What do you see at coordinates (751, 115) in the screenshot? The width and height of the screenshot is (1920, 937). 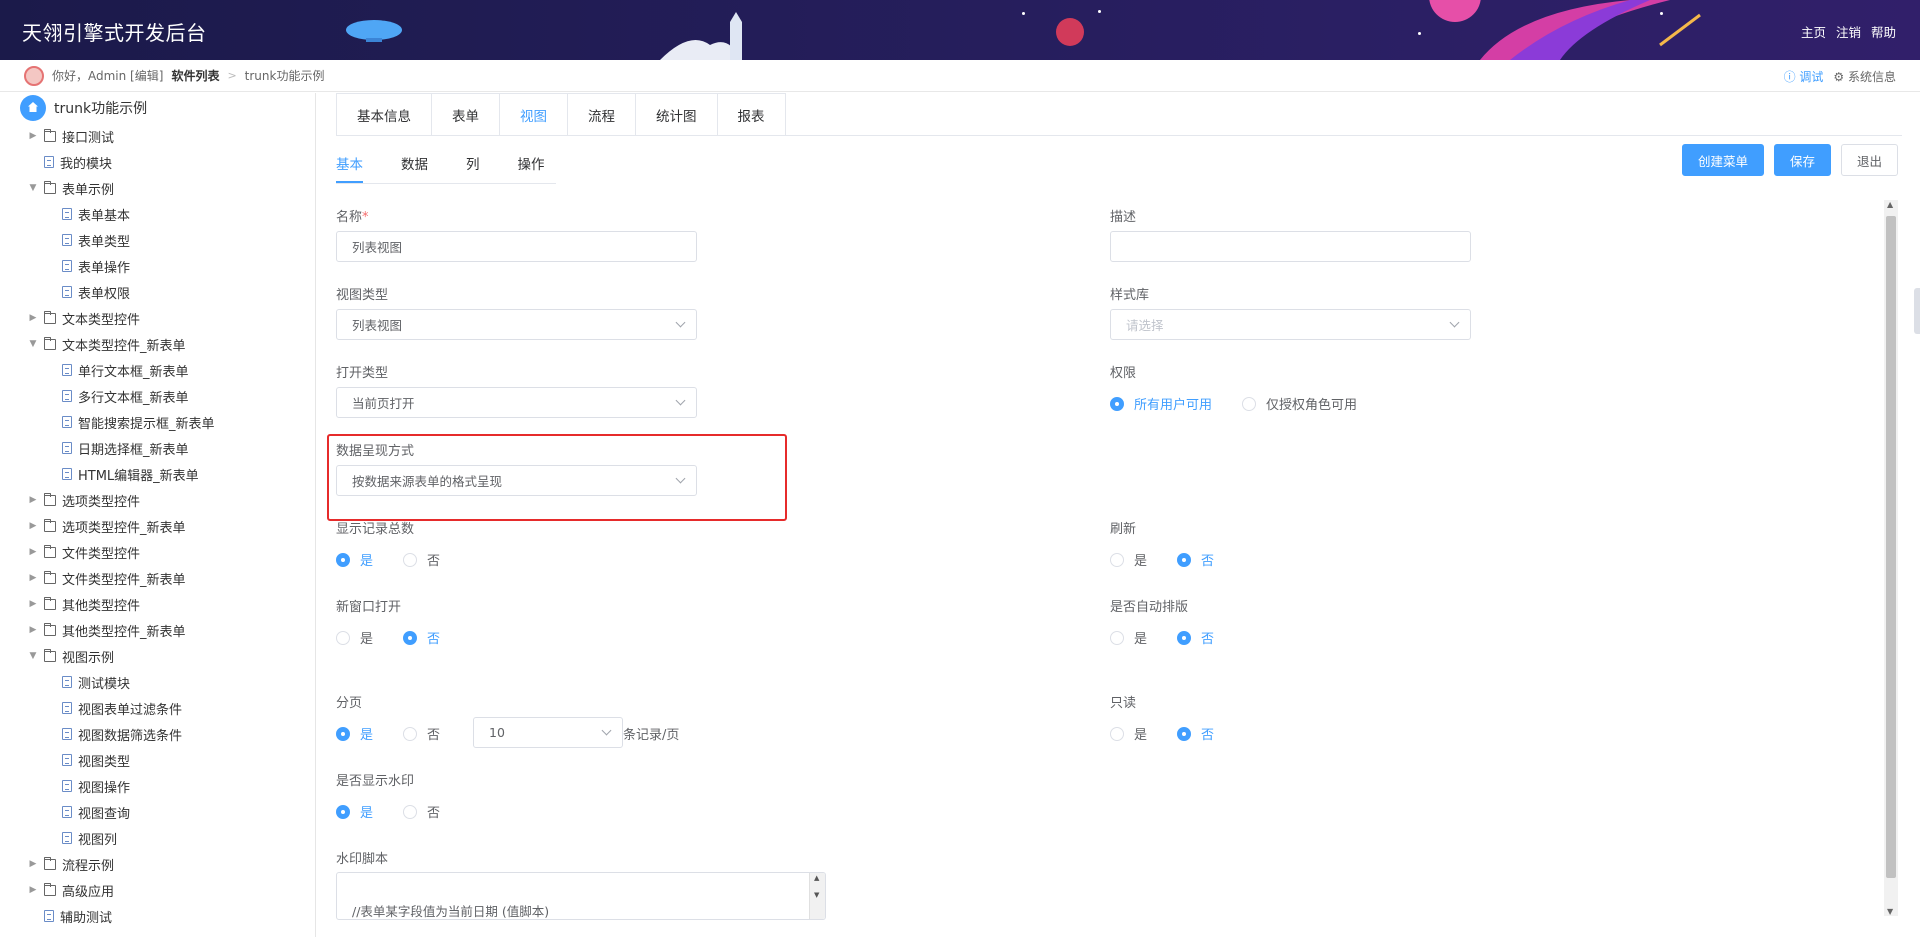 I see `main-tab: 报表` at bounding box center [751, 115].